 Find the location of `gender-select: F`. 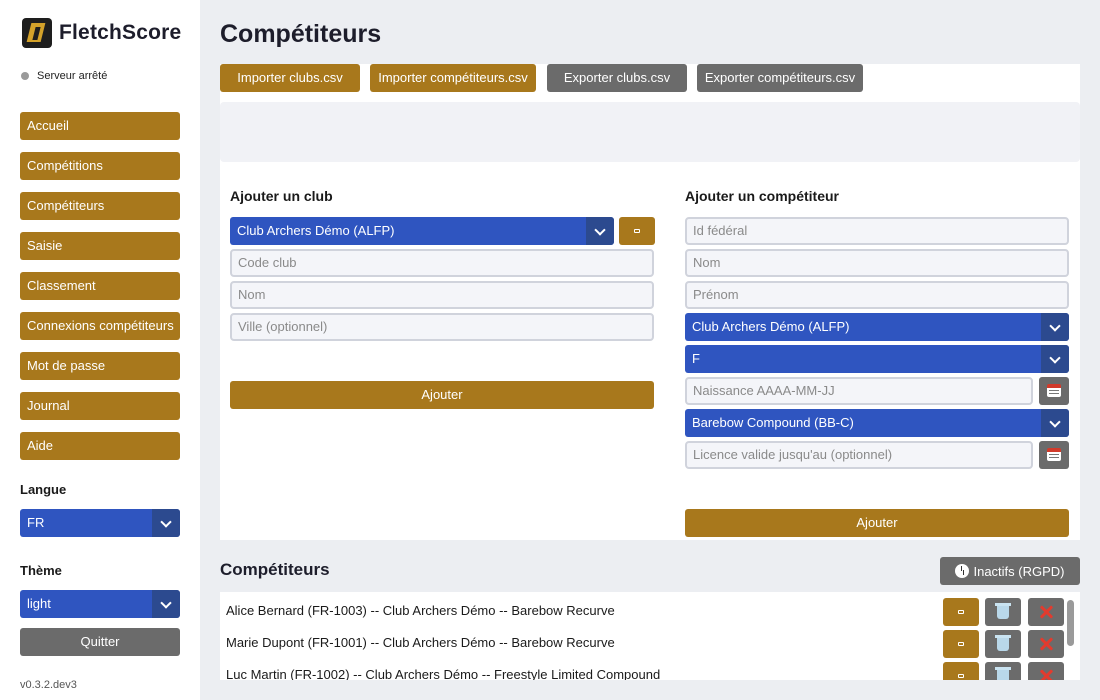

gender-select: F is located at coordinates (877, 359).